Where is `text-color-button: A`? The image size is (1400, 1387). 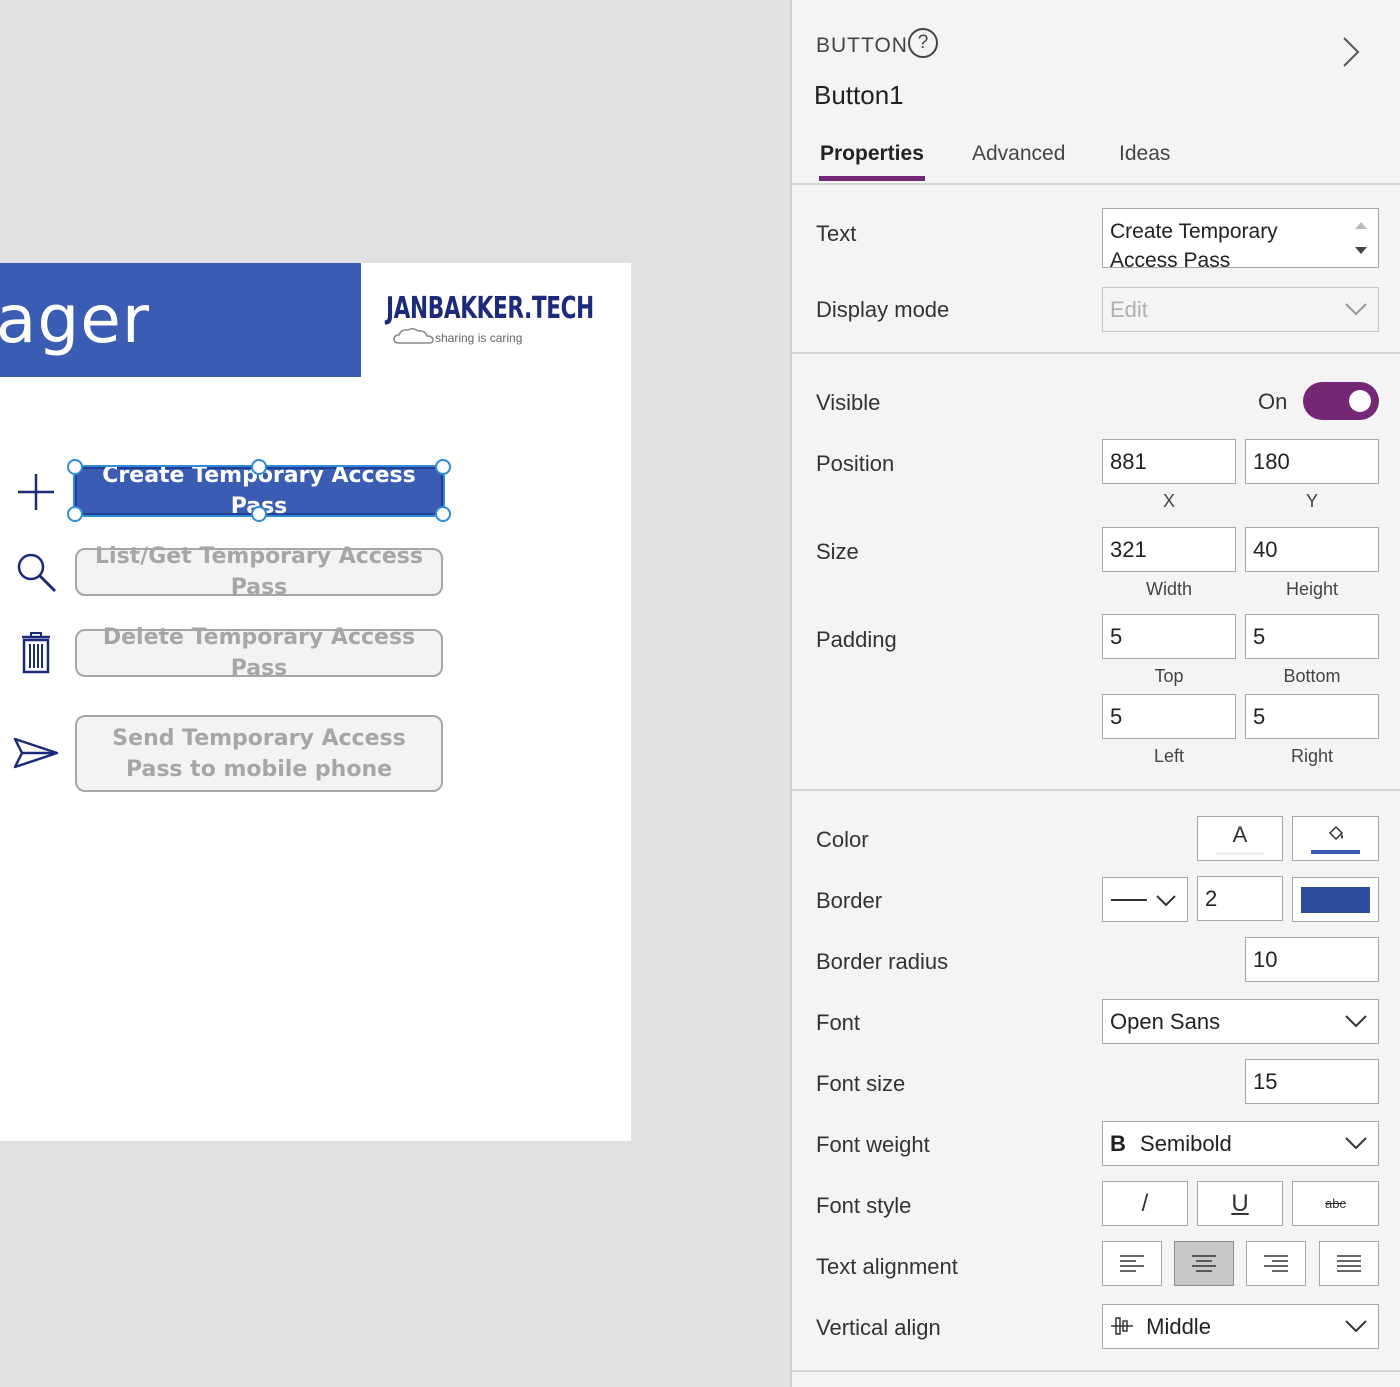
text-color-button: A is located at coordinates (1240, 838).